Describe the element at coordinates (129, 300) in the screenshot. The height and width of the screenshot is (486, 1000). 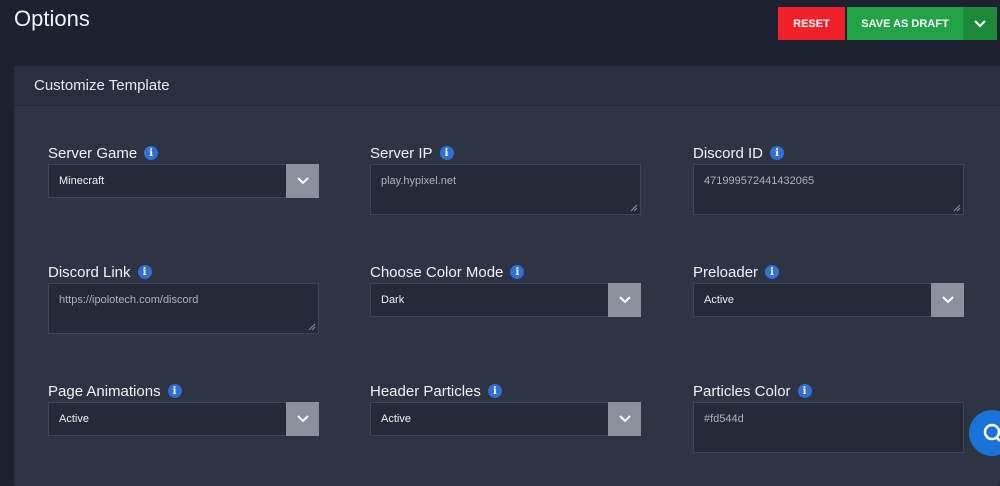
I see `discord-link-value: https://ipolotech.com/discord` at that location.